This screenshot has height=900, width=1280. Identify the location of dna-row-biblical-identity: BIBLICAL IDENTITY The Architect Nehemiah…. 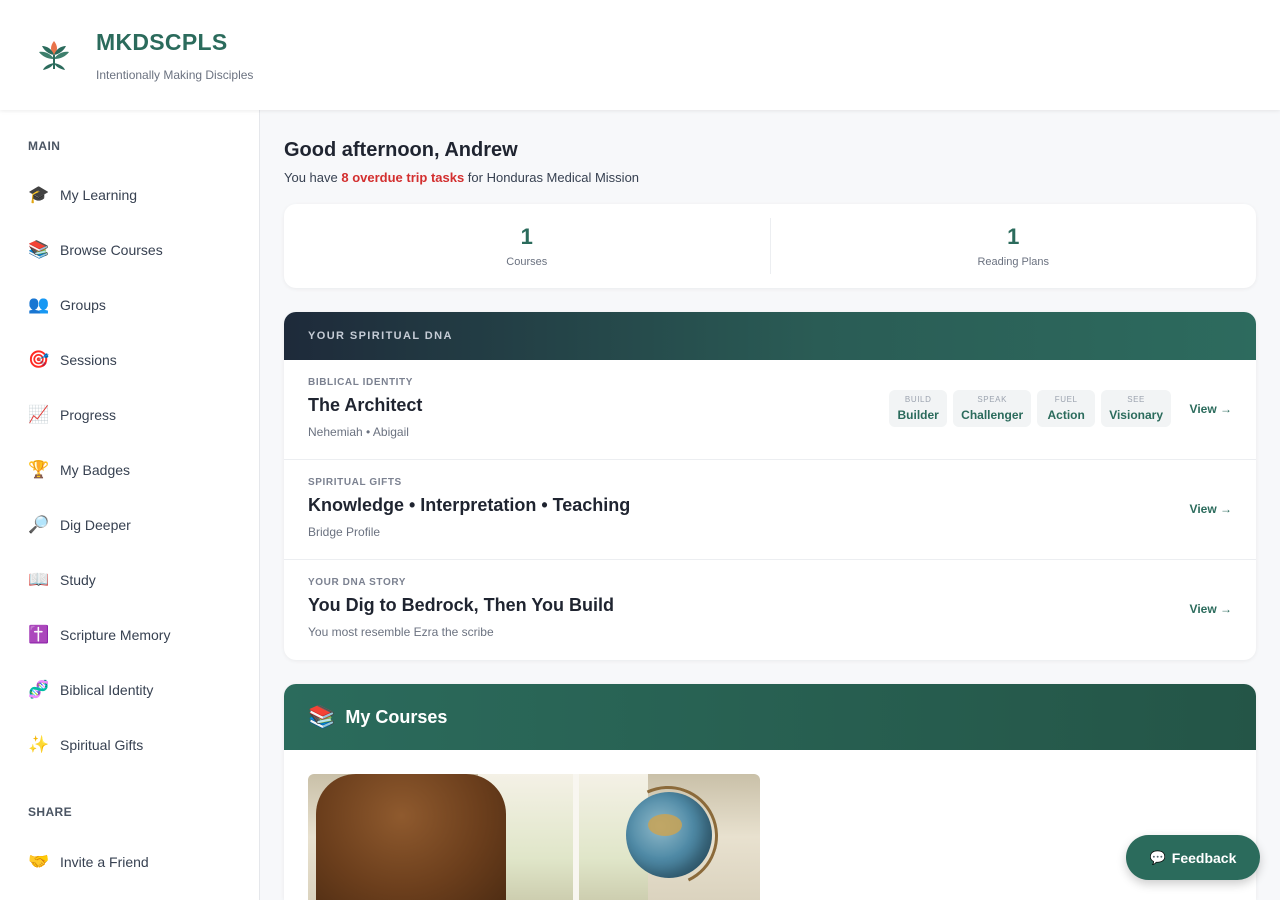
(770, 410).